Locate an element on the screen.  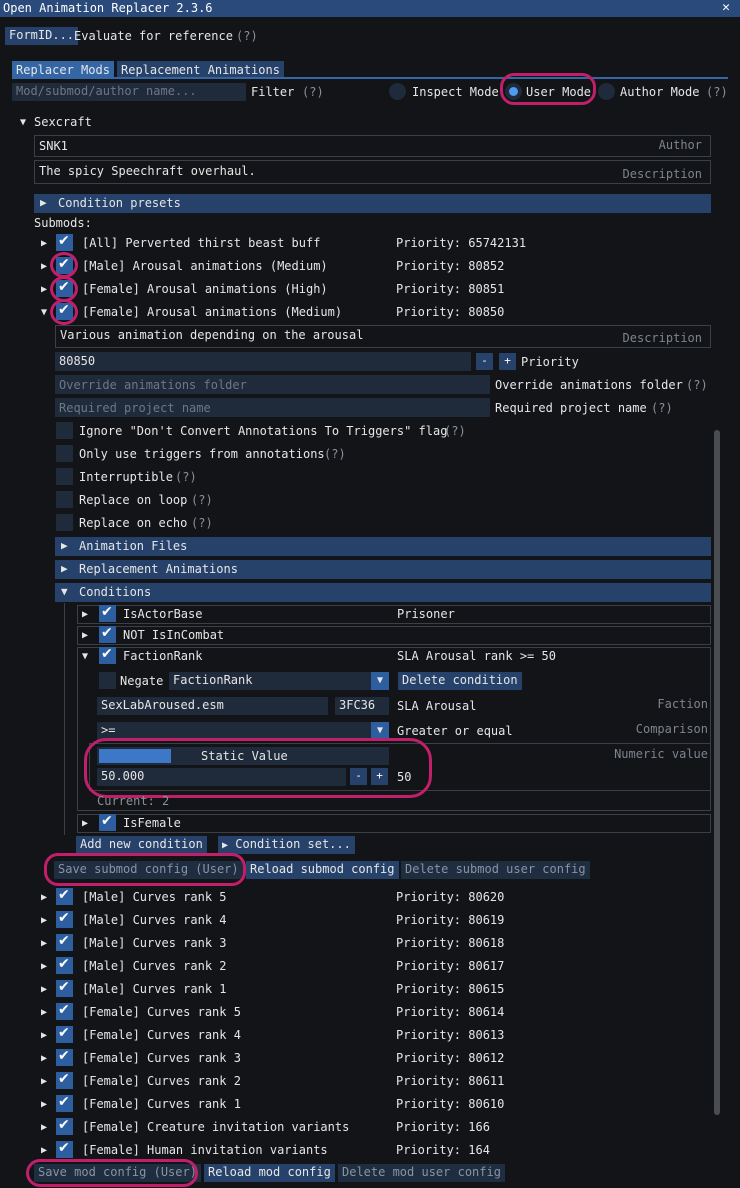
scrollbar-thumb is located at coordinates (717, 772).